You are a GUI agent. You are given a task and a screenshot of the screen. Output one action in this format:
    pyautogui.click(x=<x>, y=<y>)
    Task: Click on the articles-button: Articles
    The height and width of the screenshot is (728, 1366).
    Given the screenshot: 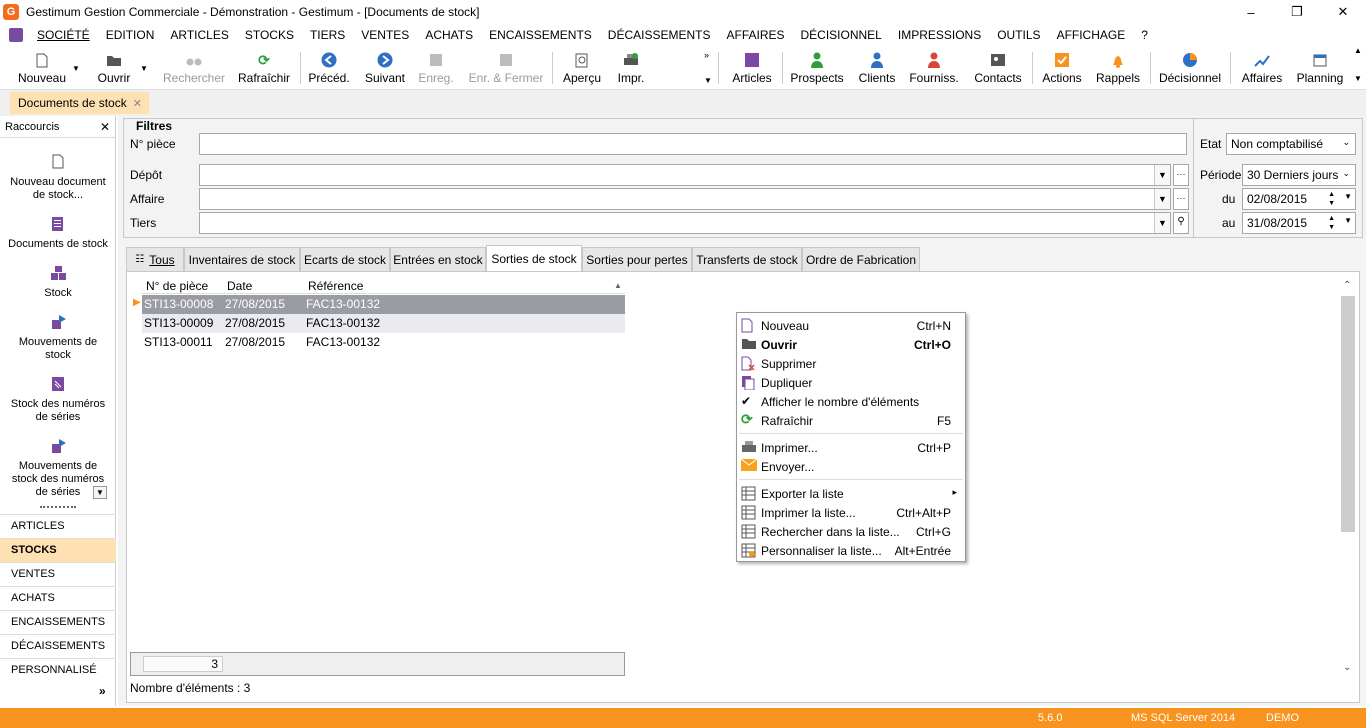 What is the action you would take?
    pyautogui.click(x=752, y=68)
    